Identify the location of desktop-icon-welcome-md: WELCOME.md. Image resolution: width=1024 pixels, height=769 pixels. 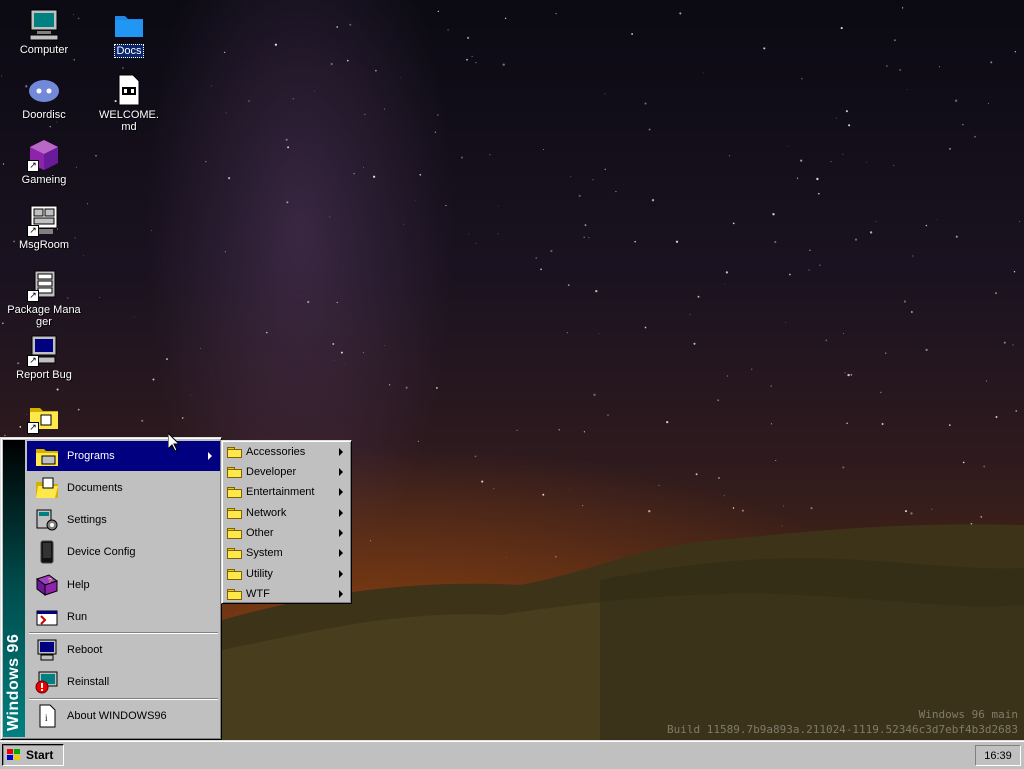
(129, 103).